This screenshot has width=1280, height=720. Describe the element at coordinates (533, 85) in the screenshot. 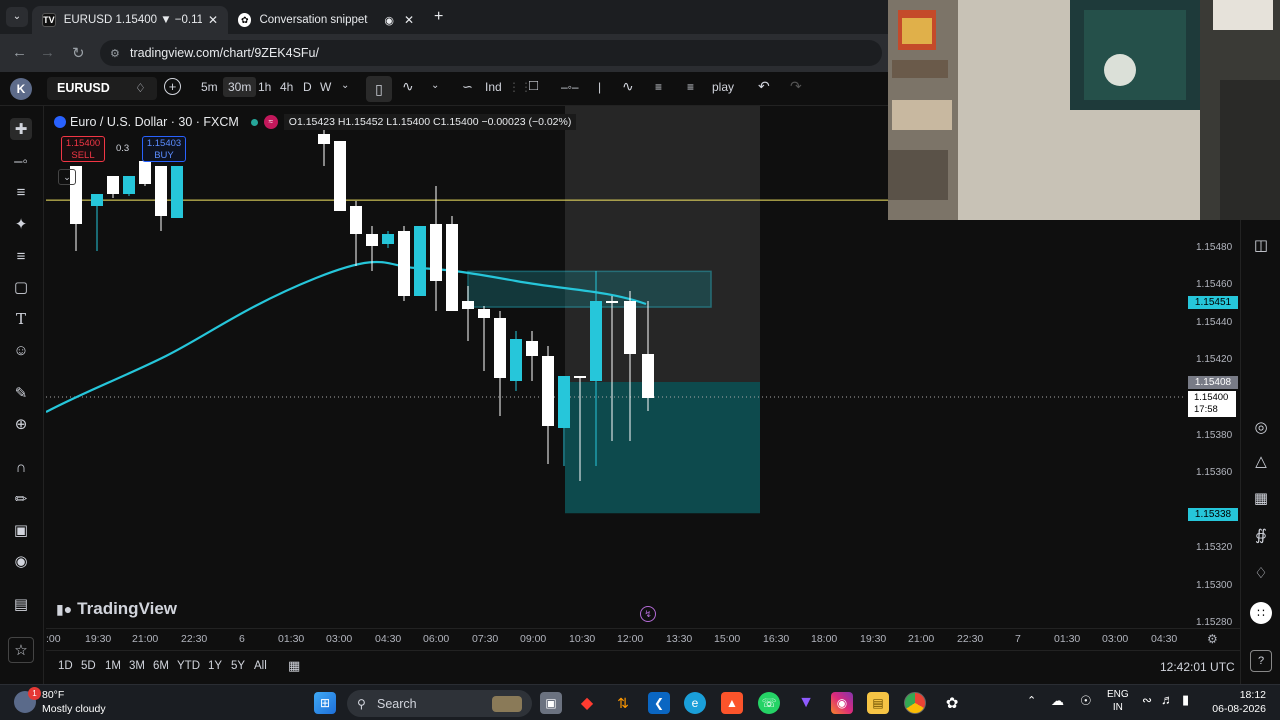

I see `rectangle-tool-icon: □` at that location.